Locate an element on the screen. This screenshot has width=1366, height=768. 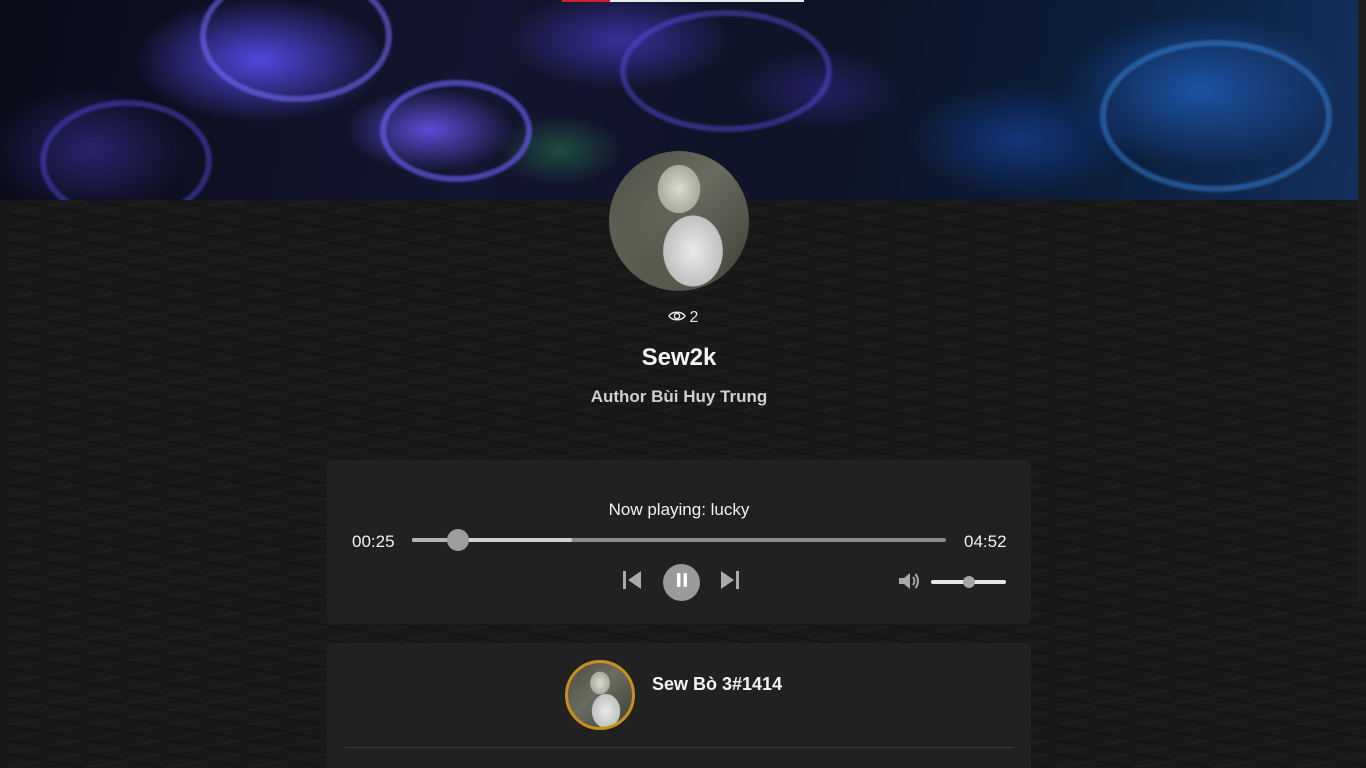
total-time: 04:52 is located at coordinates (985, 541).